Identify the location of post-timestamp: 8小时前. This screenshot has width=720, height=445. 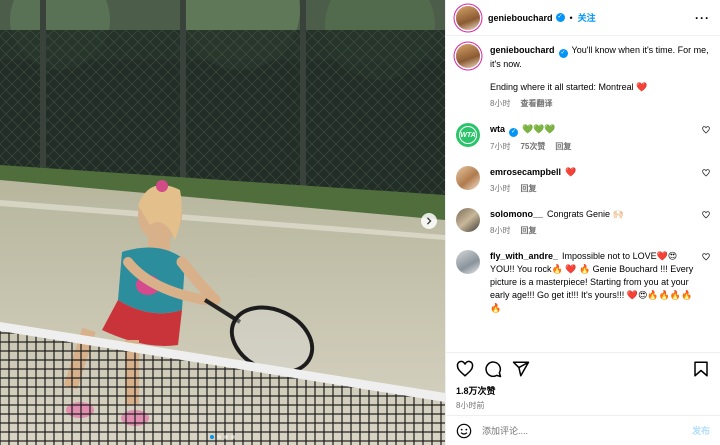
(470, 405).